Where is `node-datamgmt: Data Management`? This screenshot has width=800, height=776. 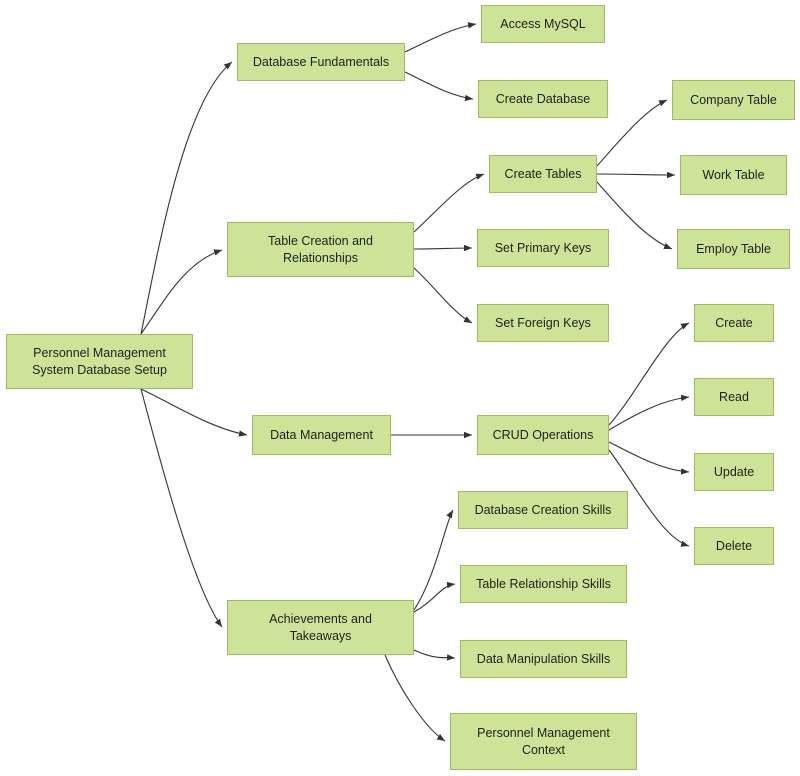
node-datamgmt: Data Management is located at coordinates (321, 435).